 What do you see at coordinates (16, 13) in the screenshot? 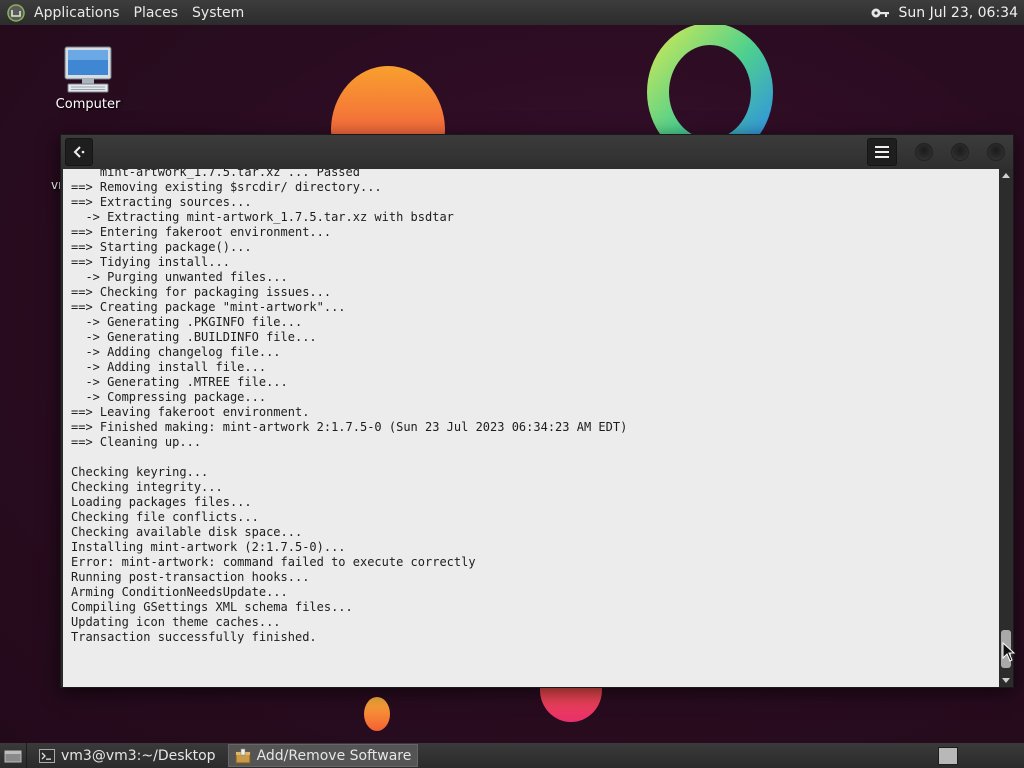
I see `mint-logo-icon` at bounding box center [16, 13].